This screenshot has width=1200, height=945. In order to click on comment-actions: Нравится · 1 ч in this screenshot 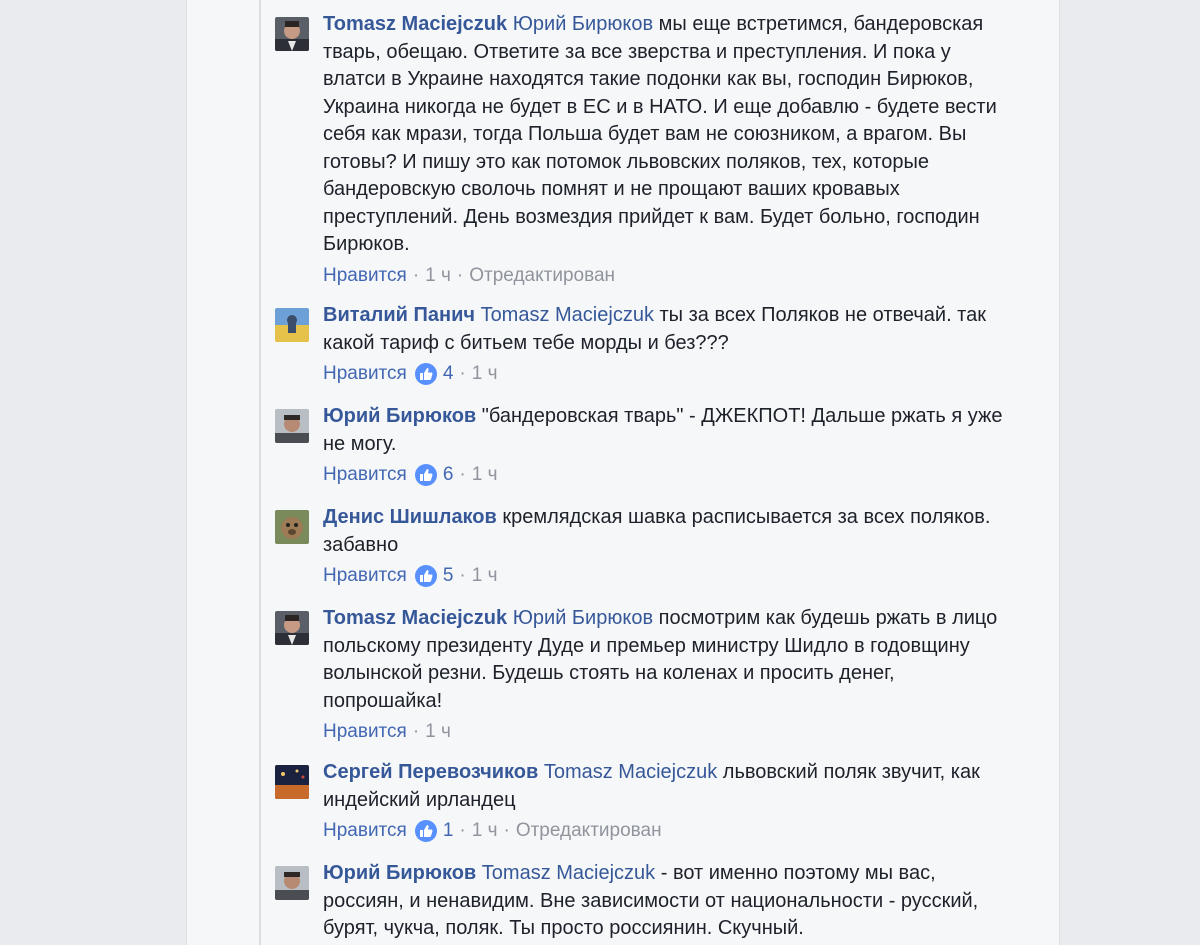, I will do `click(663, 732)`.